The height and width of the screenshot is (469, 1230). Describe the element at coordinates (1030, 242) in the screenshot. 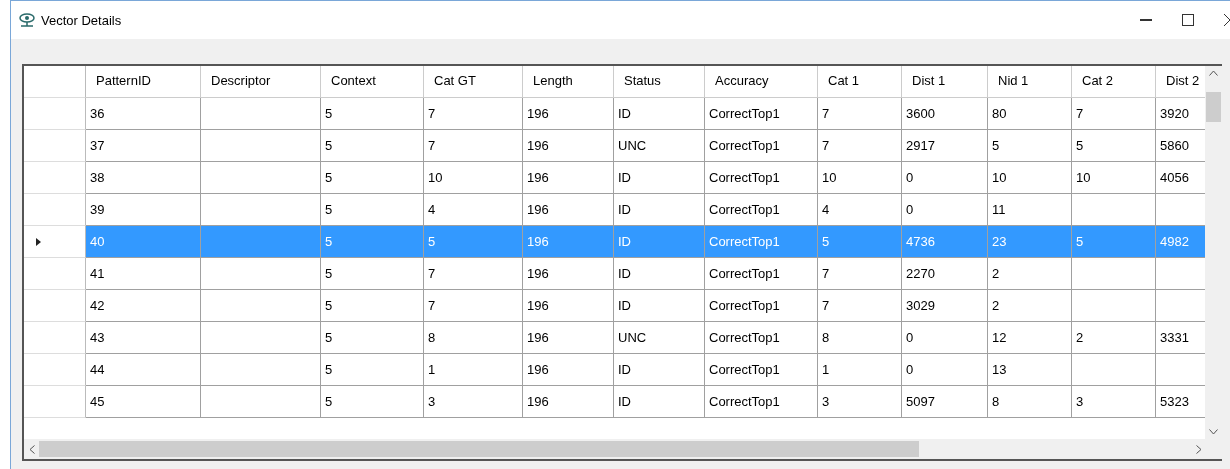

I see `table-cell: 23` at that location.